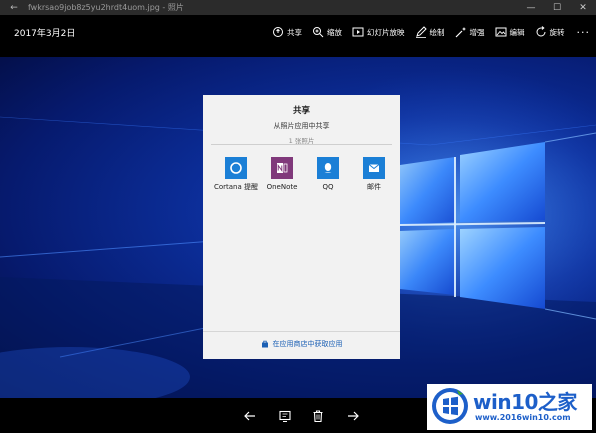 The width and height of the screenshot is (596, 433). I want to click on next-button, so click(353, 416).